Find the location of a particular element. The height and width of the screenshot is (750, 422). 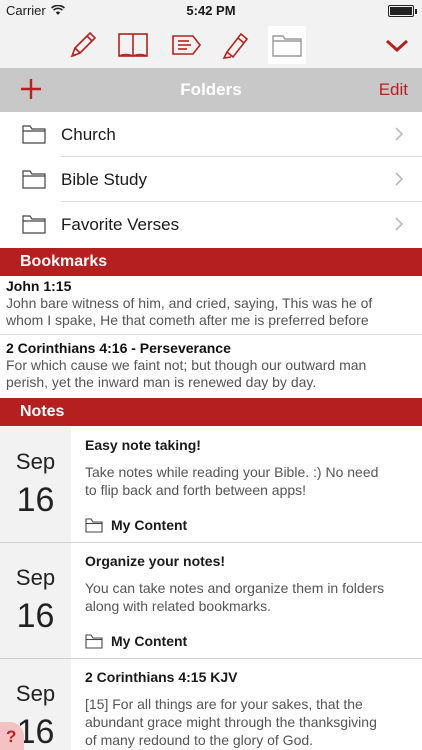

bookmarks-header: Bookmarks is located at coordinates (211, 262).